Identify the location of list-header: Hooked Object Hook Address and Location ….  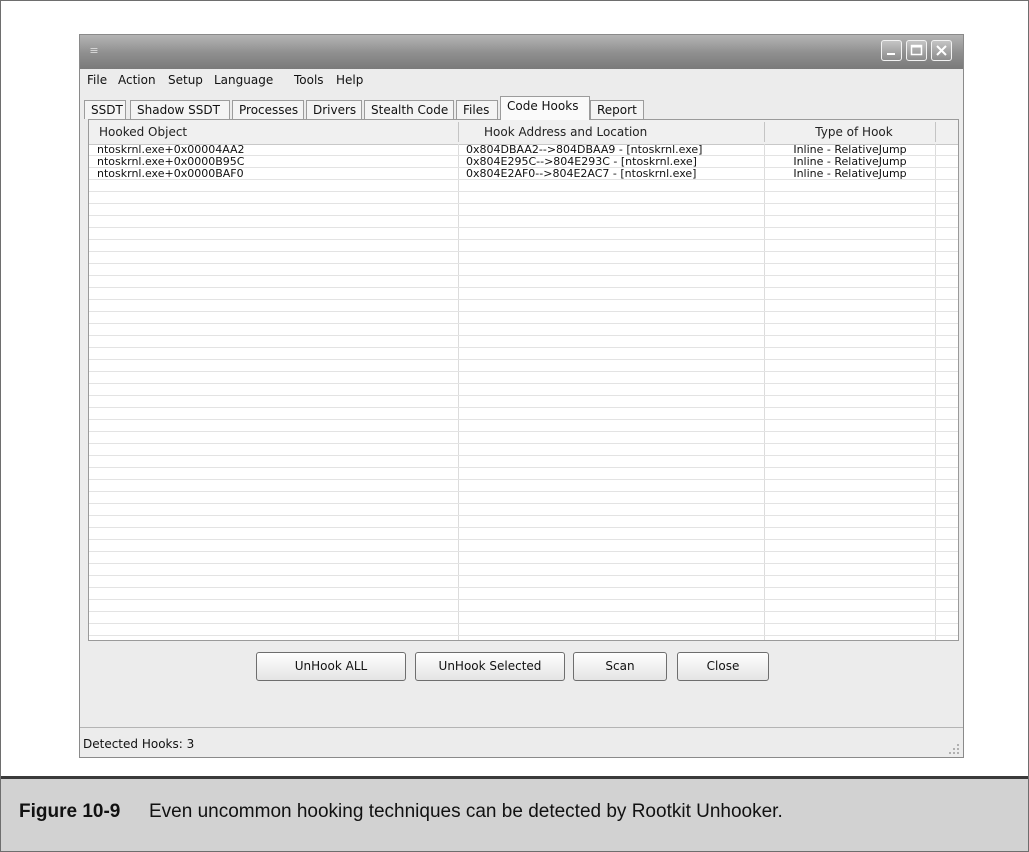
(523, 132).